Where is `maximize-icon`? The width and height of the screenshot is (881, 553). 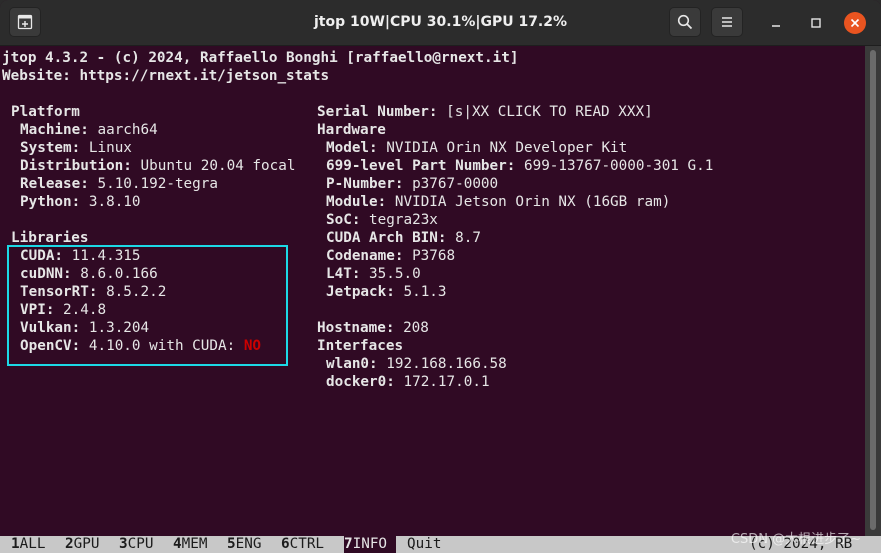 maximize-icon is located at coordinates (816, 23).